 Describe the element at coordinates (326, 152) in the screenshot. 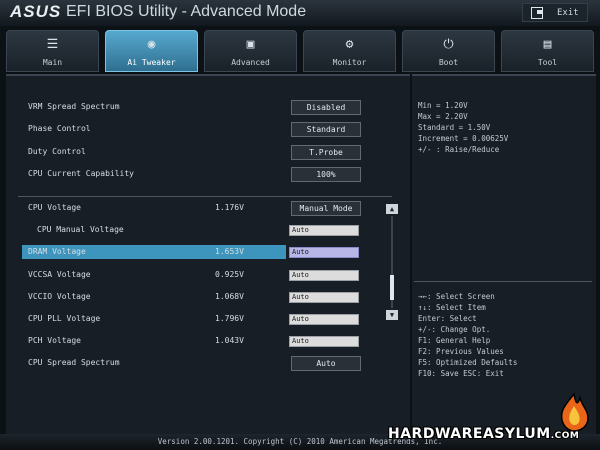

I see `setting-option-button: T.Probe` at that location.